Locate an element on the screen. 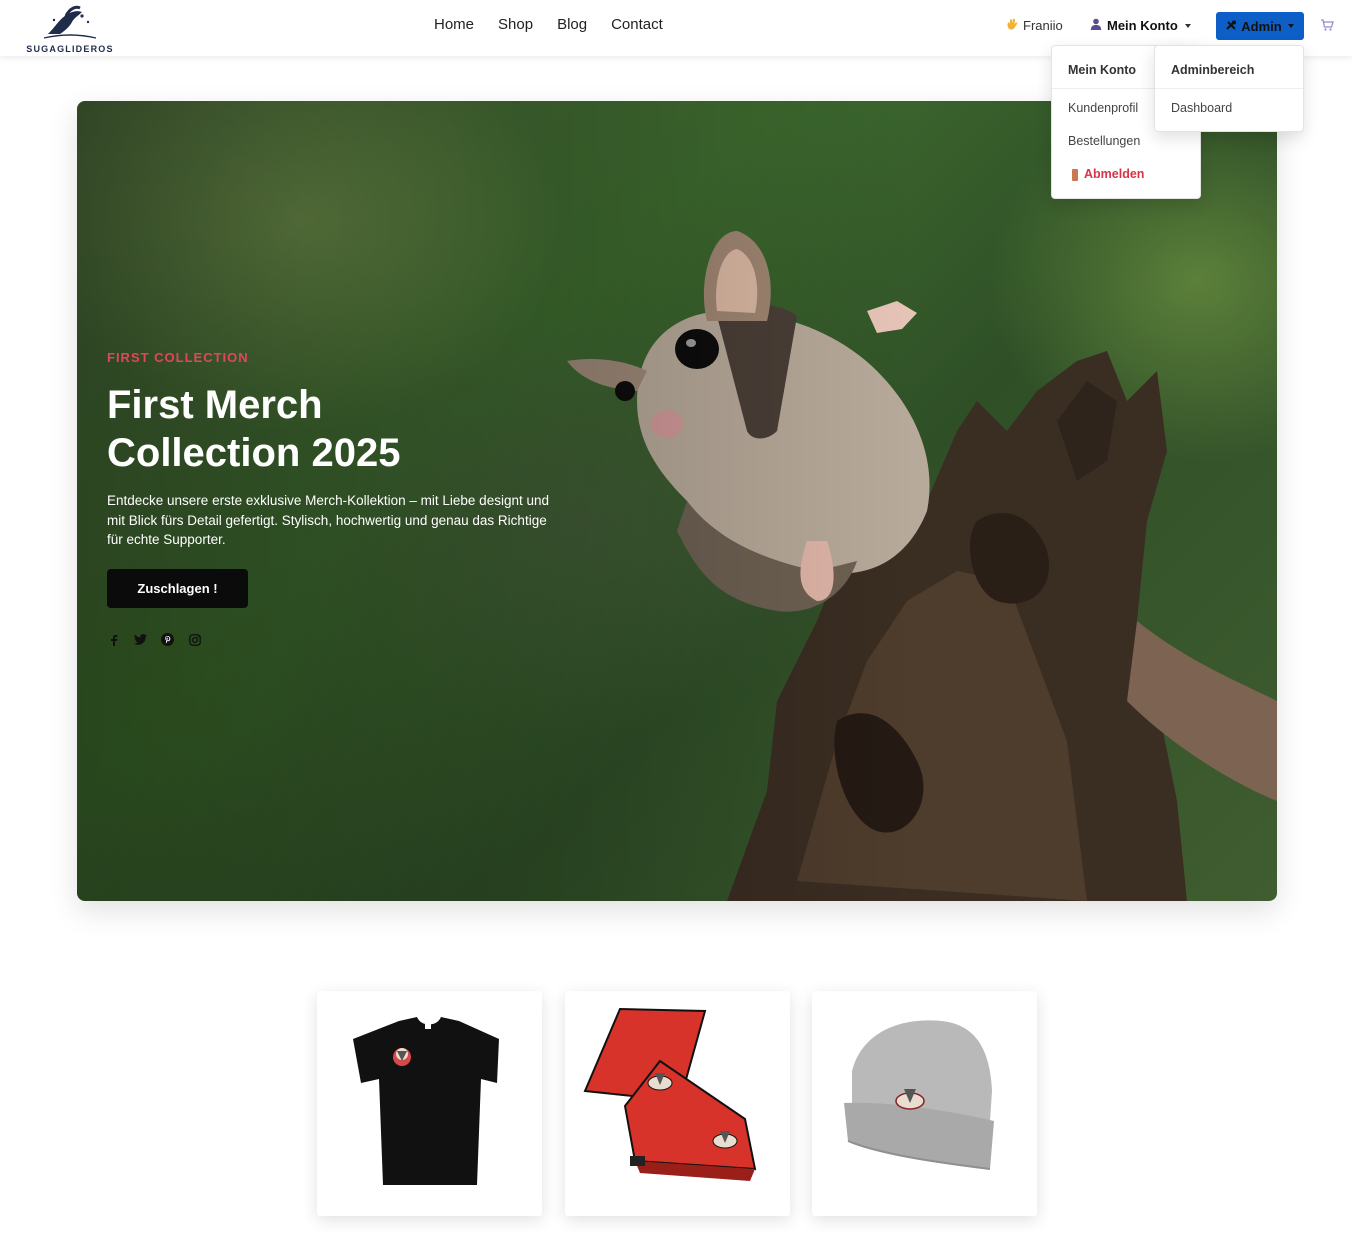 This screenshot has height=1248, width=1352. facebook-icon is located at coordinates (113, 639).